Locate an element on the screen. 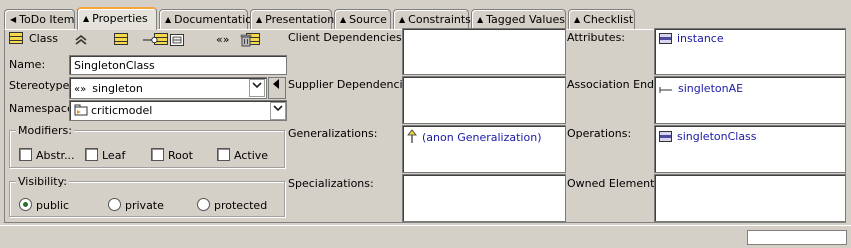 The height and width of the screenshot is (248, 851). element-type-label: Class is located at coordinates (43, 38).